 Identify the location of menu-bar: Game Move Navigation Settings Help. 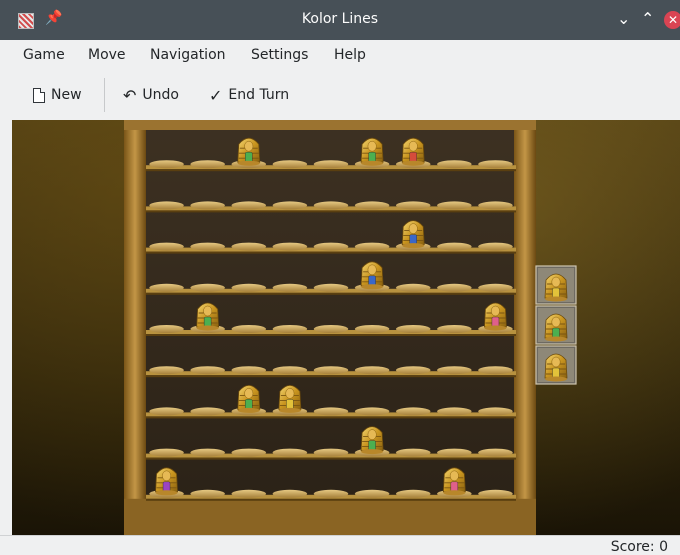
(340, 55).